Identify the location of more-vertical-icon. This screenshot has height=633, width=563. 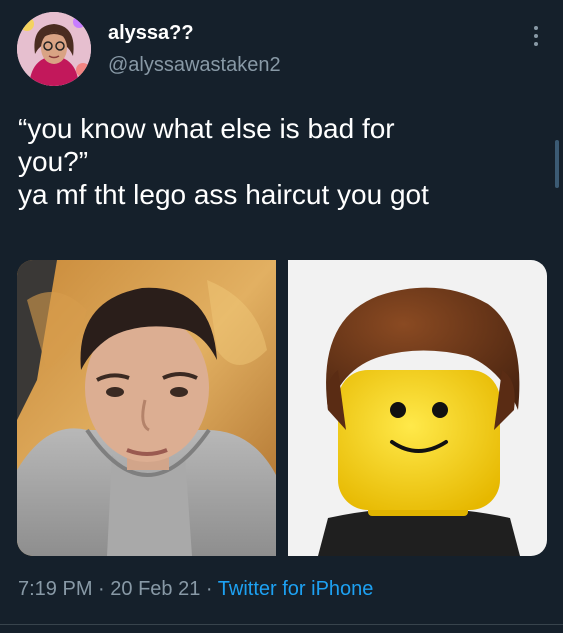
(536, 36).